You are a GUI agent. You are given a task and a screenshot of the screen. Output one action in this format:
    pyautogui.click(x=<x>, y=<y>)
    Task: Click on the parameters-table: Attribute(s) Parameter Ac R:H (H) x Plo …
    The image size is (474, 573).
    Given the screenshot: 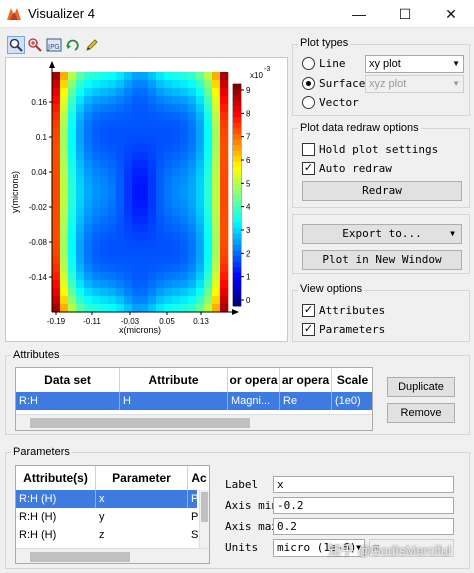 What is the action you would take?
    pyautogui.click(x=112, y=514)
    